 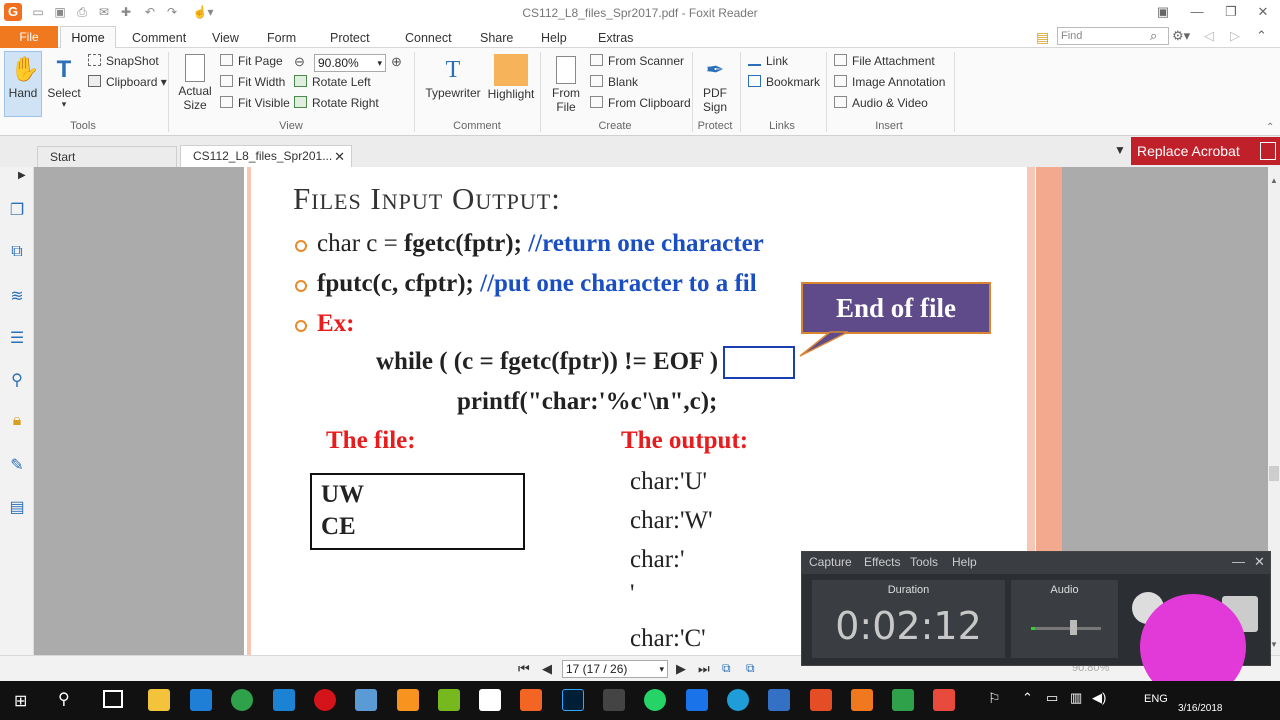 What do you see at coordinates (1263, 12) in the screenshot?
I see `close-button: ✕` at bounding box center [1263, 12].